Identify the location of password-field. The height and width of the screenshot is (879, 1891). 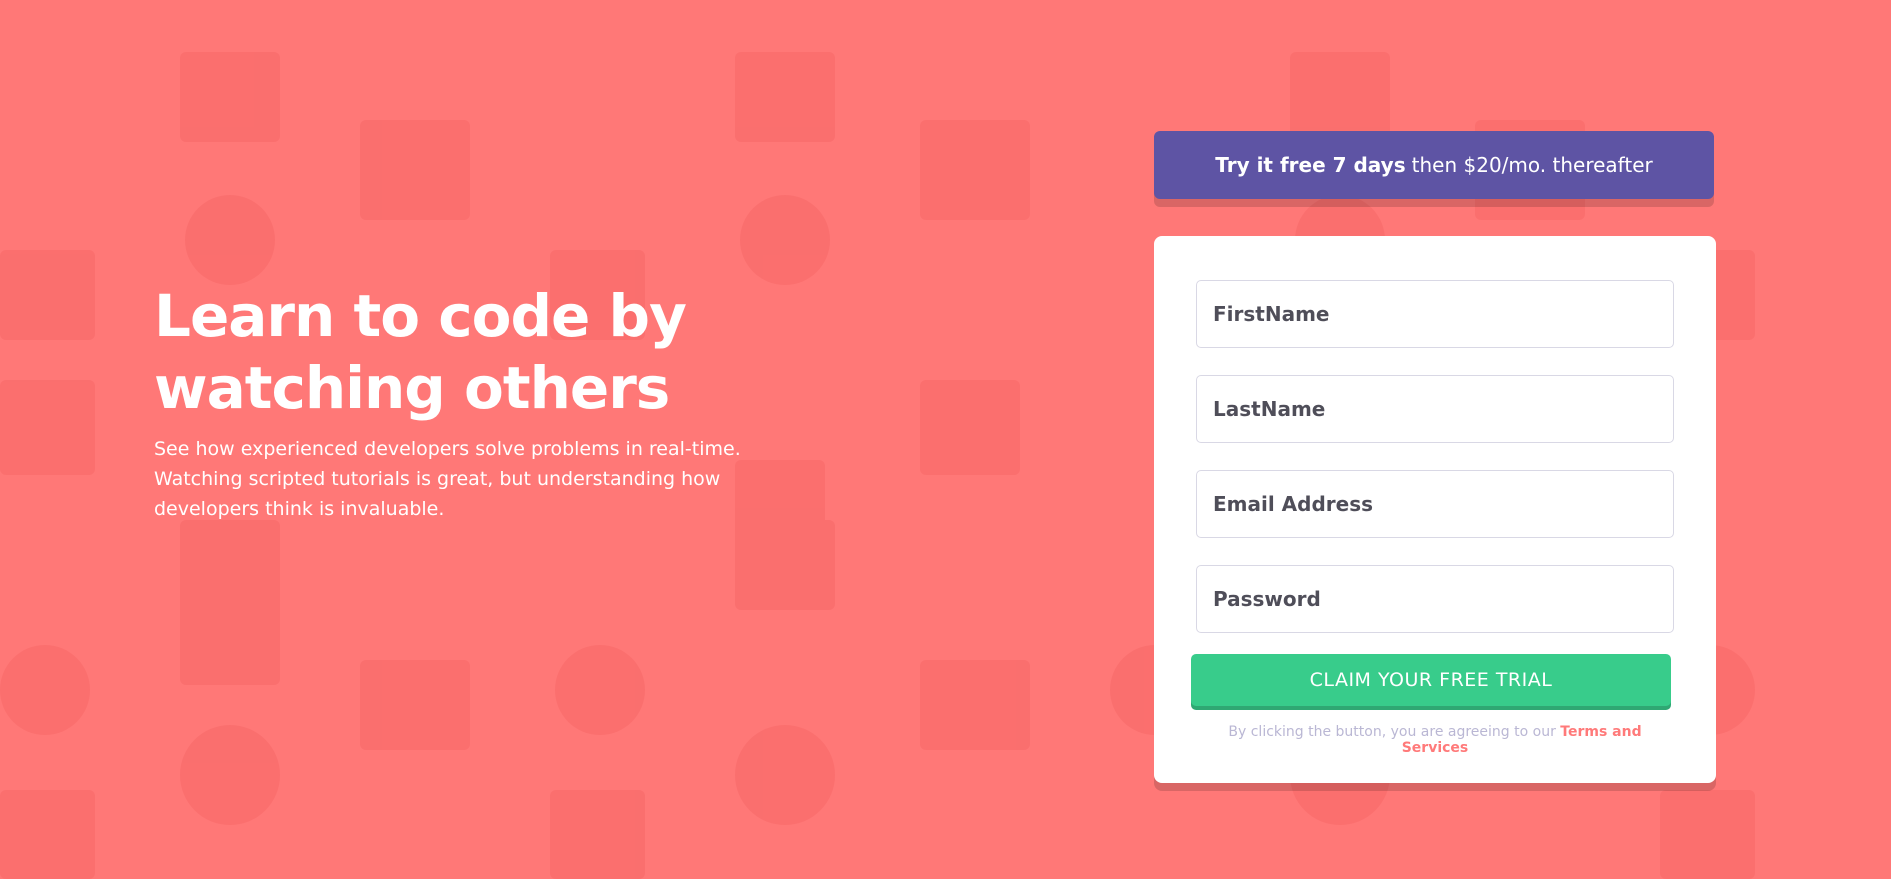
(1435, 599).